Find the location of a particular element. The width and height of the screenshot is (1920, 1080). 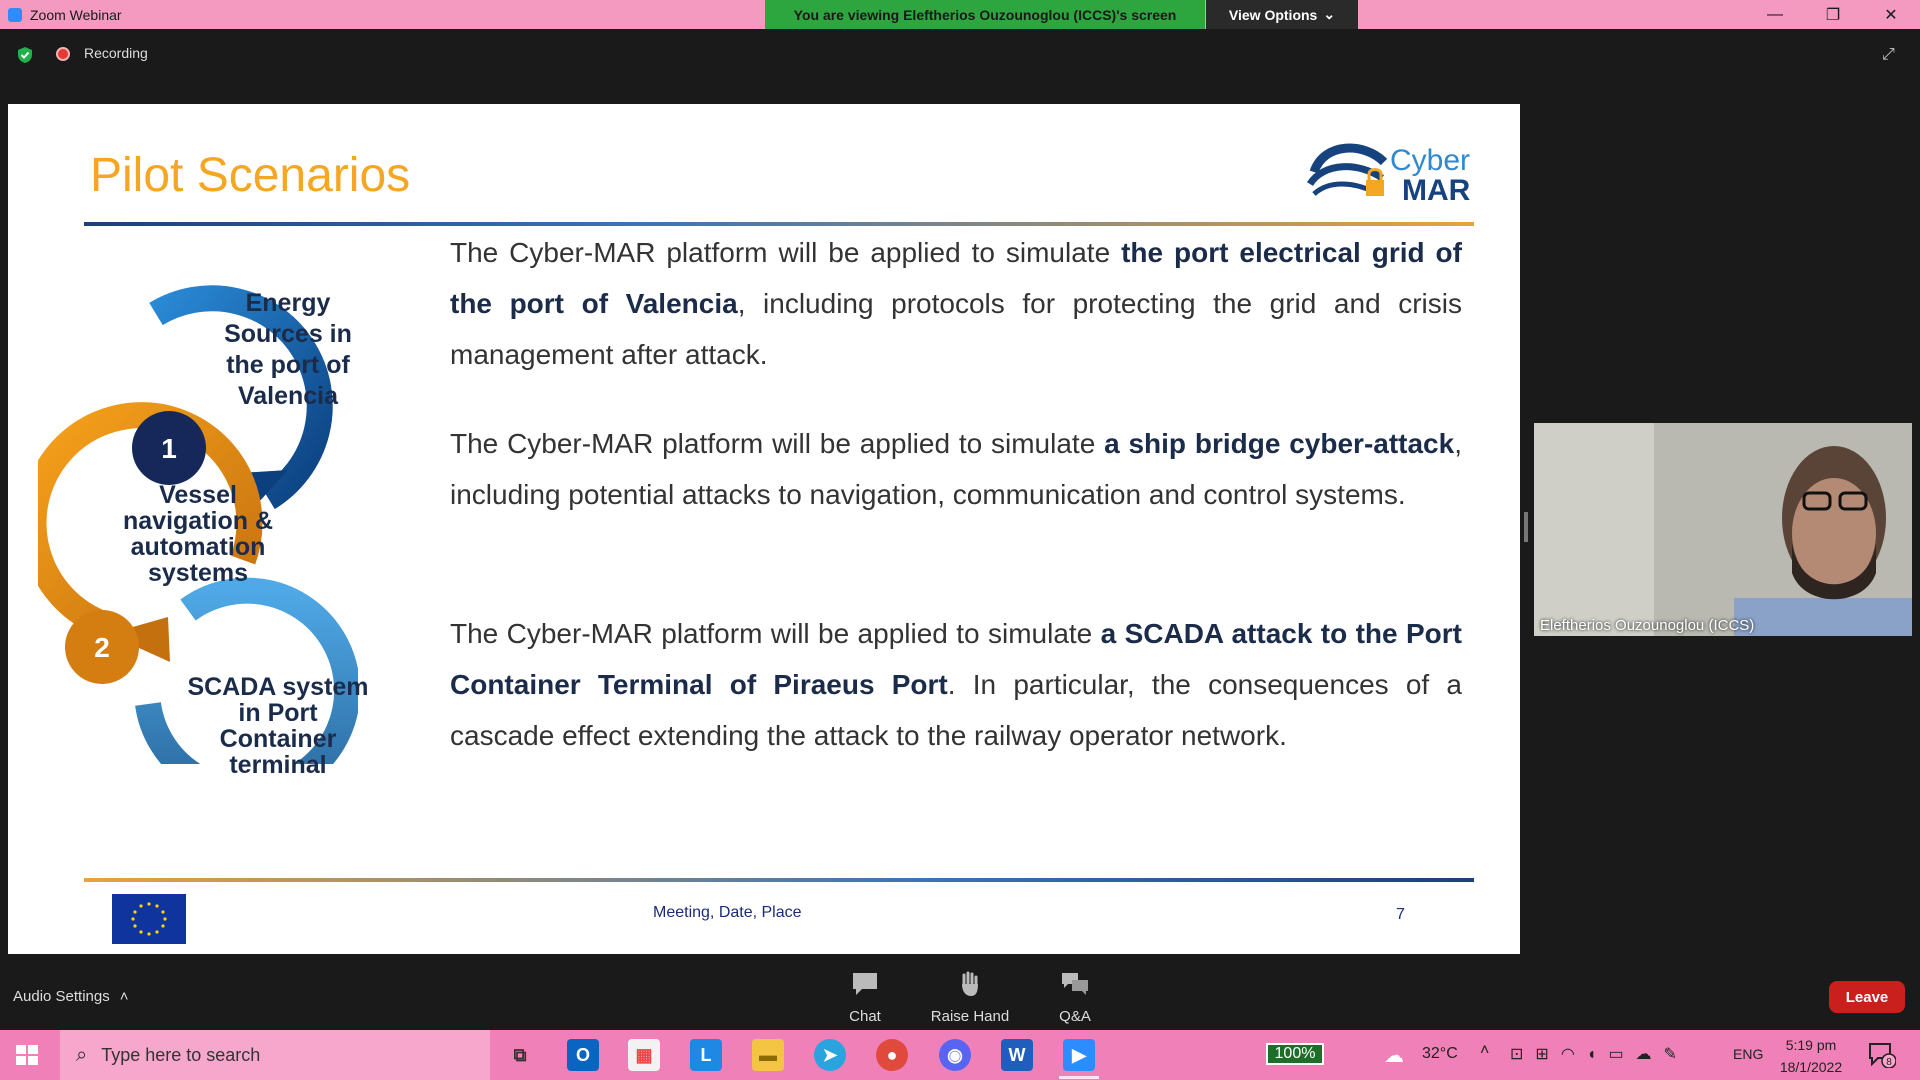

app-title: Zoom Webinar is located at coordinates (76, 14).